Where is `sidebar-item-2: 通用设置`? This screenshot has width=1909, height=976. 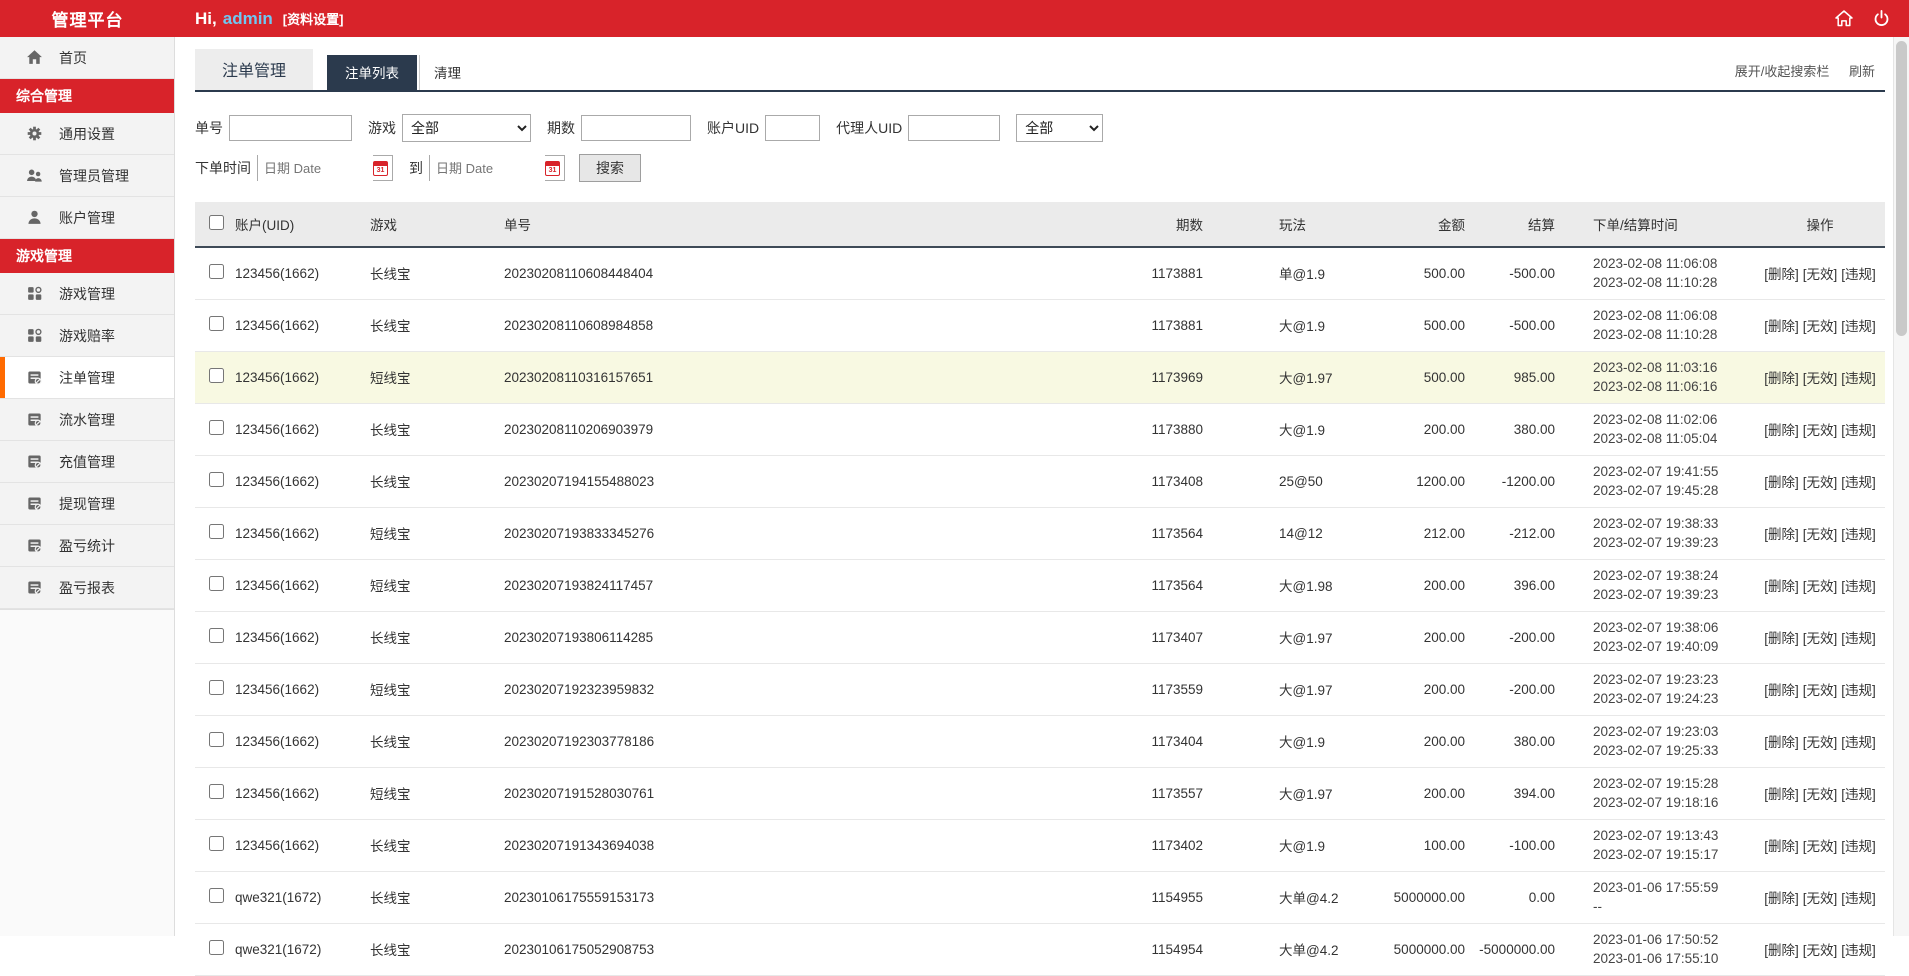
sidebar-item-2: 通用设置 is located at coordinates (87, 134).